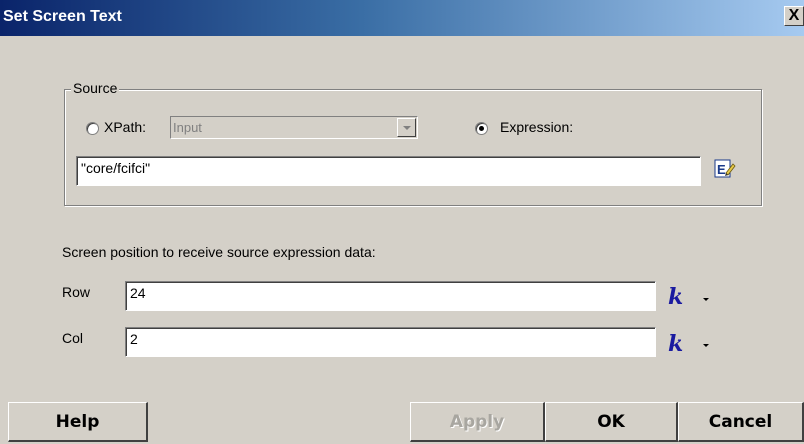 The image size is (804, 444). I want to click on svg-text: E, so click(721, 169).